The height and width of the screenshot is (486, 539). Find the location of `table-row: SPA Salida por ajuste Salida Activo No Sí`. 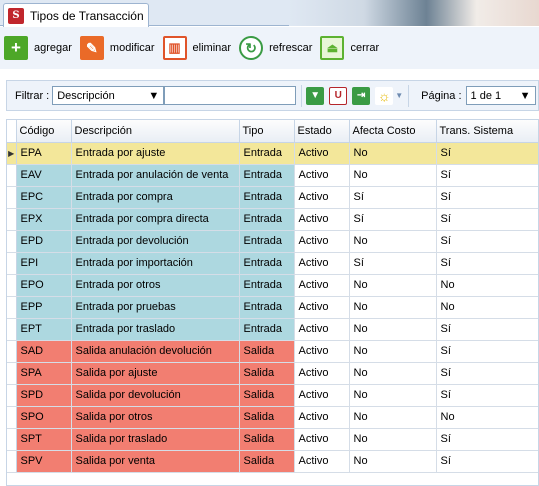

table-row: SPA Salida por ajuste Salida Activo No Sí is located at coordinates (272, 373).